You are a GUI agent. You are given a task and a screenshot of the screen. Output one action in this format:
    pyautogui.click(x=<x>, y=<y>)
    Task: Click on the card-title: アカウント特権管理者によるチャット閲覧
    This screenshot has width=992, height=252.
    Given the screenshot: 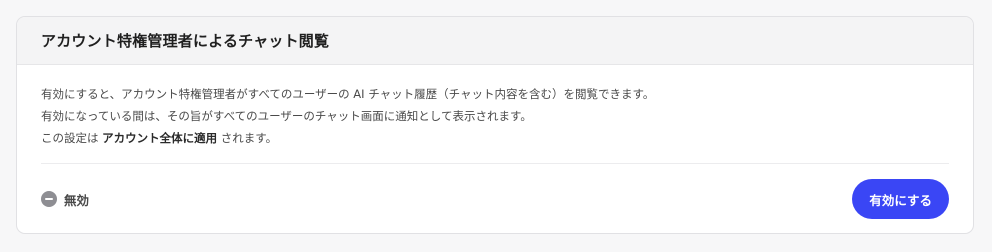 What is the action you would take?
    pyautogui.click(x=185, y=41)
    